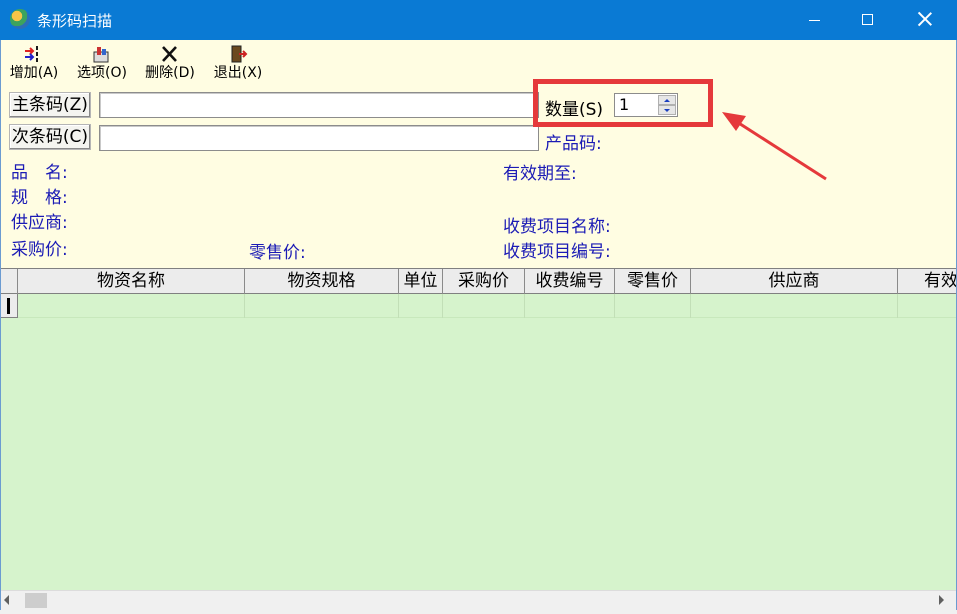  What do you see at coordinates (39, 250) in the screenshot?
I see `purchase-price-label: 采购价:` at bounding box center [39, 250].